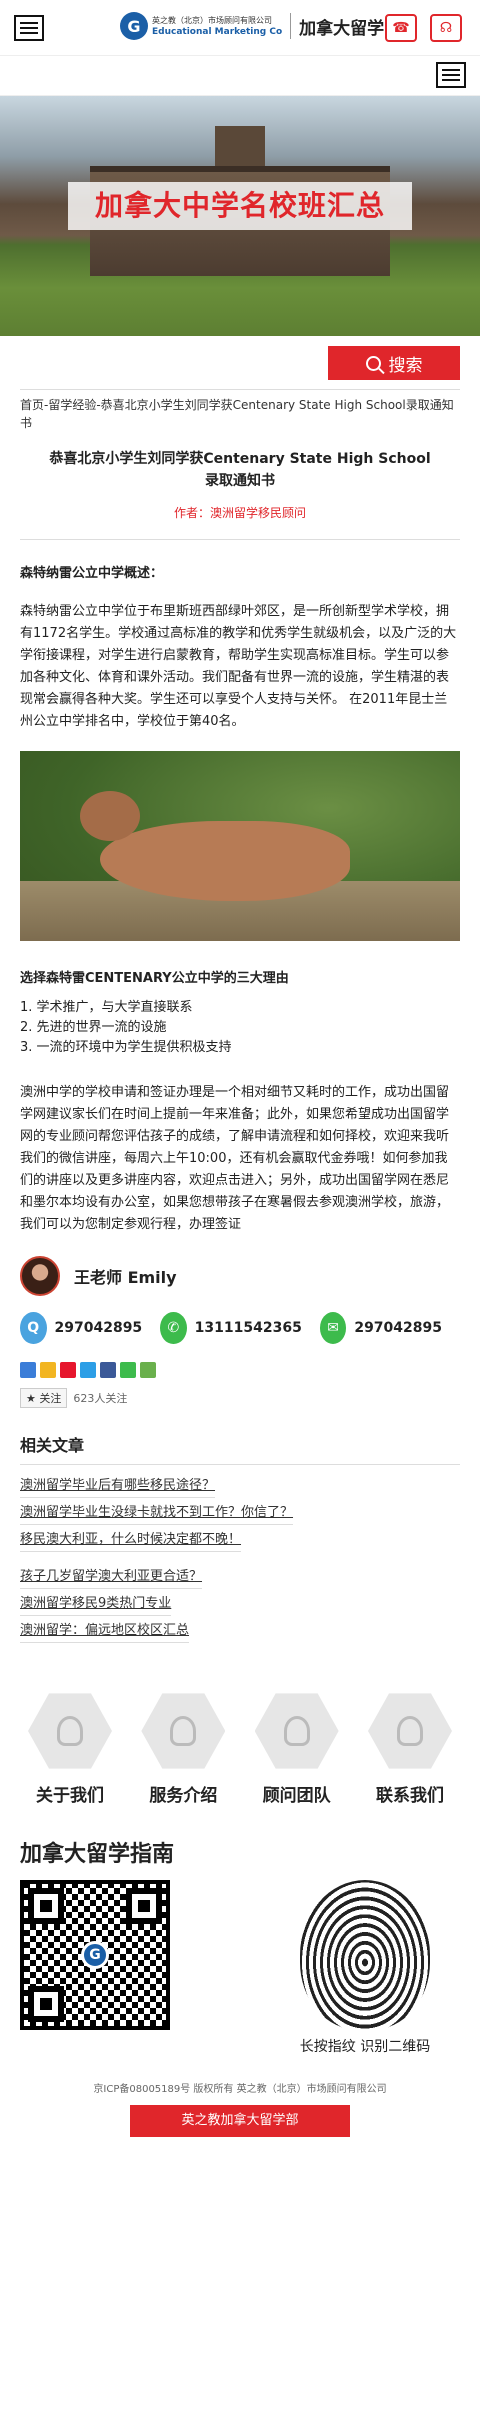 This screenshot has height=2421, width=480. What do you see at coordinates (50, 1398) in the screenshot?
I see `follow-label: 关注` at bounding box center [50, 1398].